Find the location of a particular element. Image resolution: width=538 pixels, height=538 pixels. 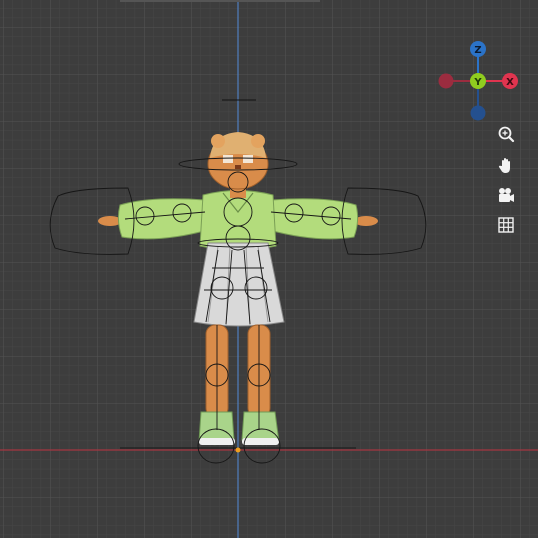

right-eye is located at coordinates (248, 159).